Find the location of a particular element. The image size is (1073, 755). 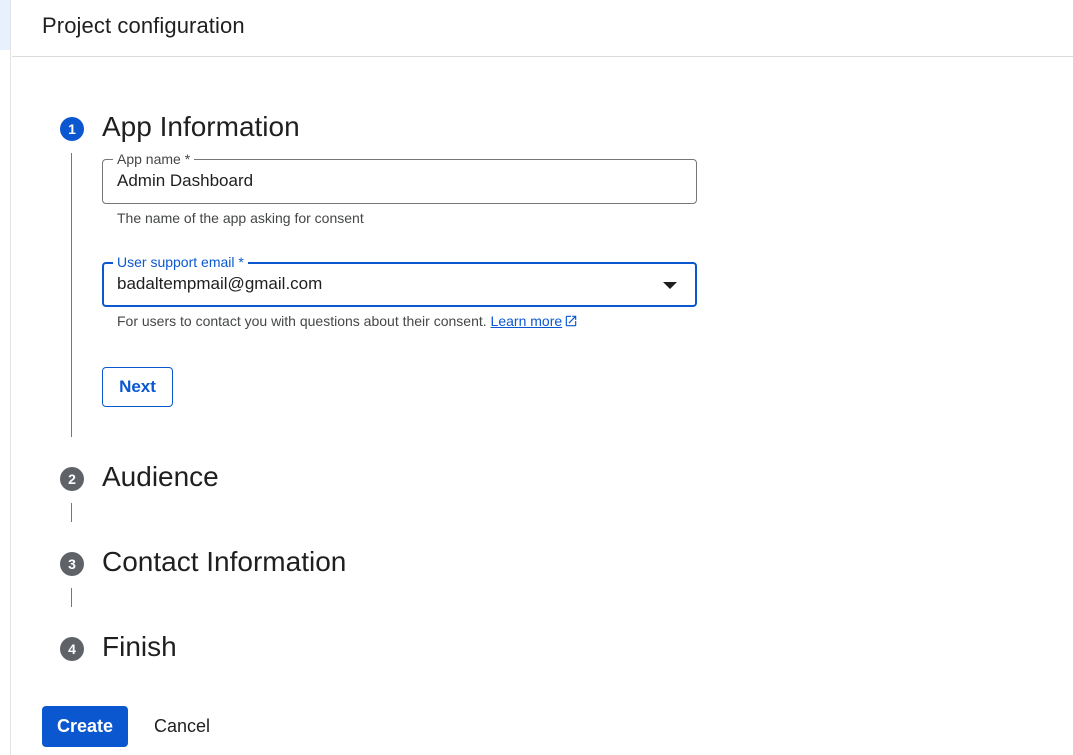

step-2-title: Audience is located at coordinates (160, 477).